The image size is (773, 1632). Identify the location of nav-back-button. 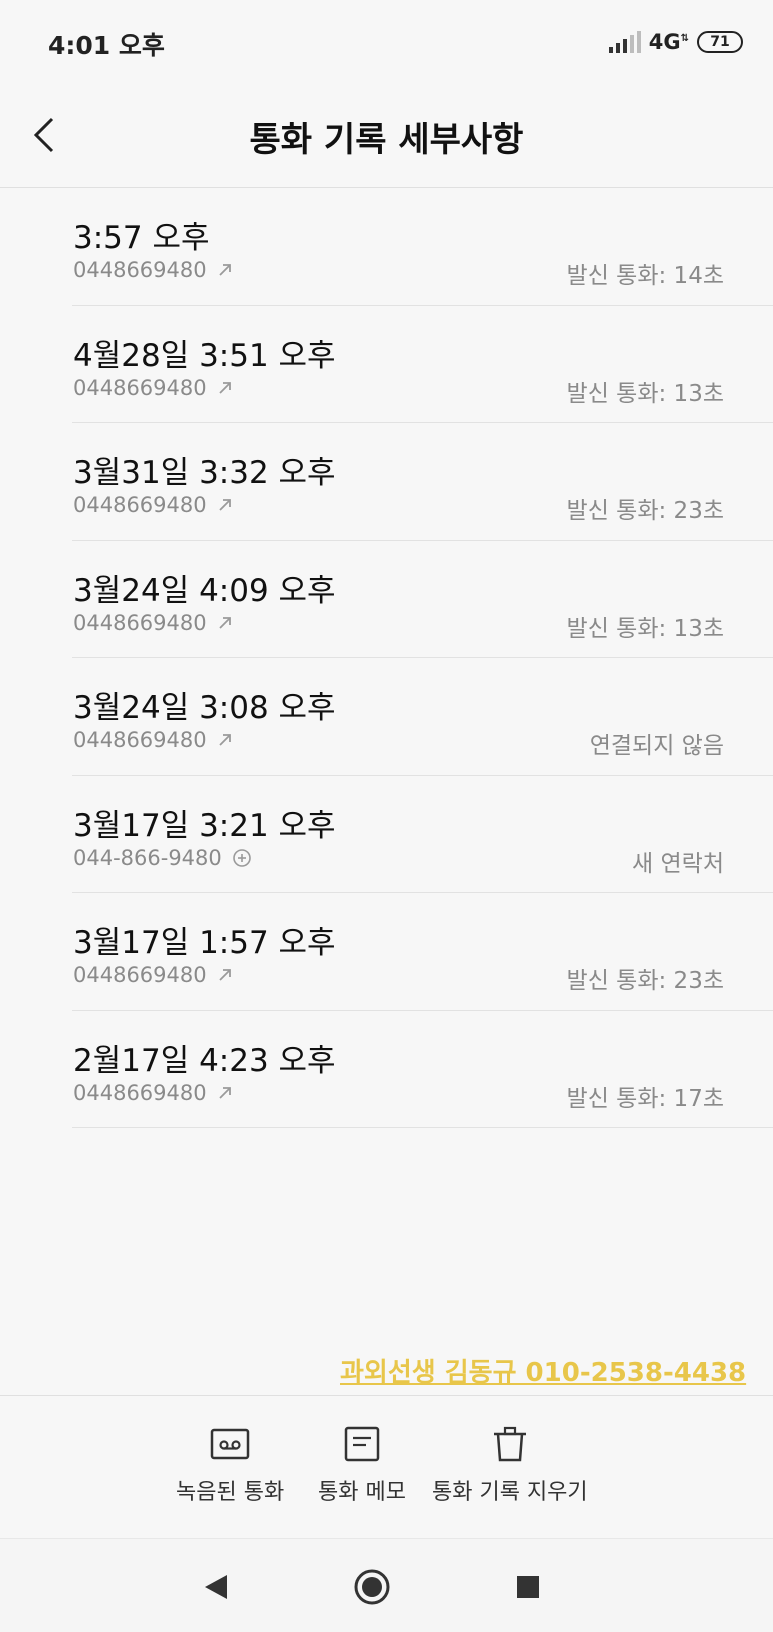
(216, 1587).